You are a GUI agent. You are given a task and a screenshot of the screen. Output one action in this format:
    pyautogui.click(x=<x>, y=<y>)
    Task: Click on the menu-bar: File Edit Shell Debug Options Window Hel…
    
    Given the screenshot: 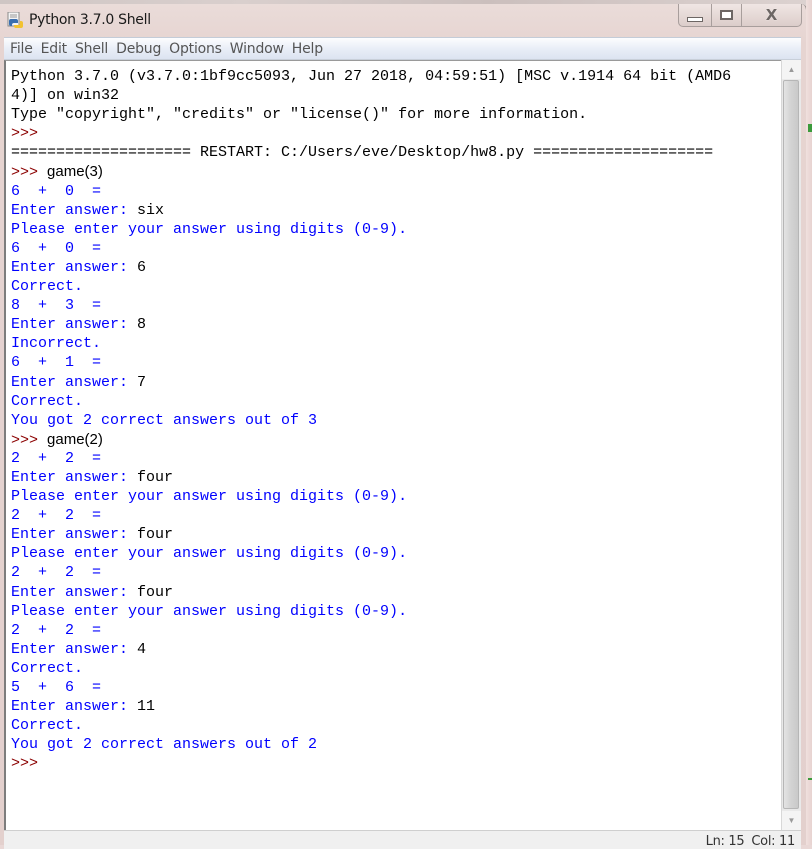 What is the action you would take?
    pyautogui.click(x=402, y=48)
    